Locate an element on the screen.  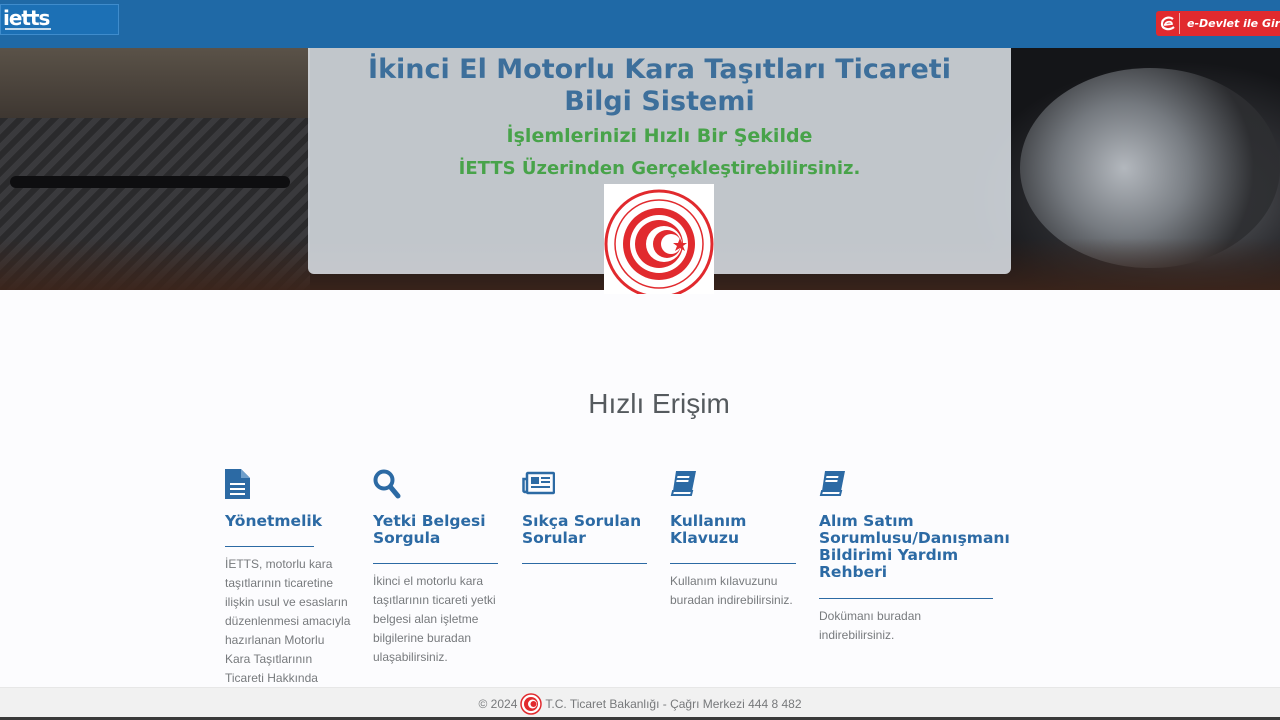
hero-subtitle-2: İETTS Üzerinden Gerçekleştirebilirsiniz. is located at coordinates (659, 168).